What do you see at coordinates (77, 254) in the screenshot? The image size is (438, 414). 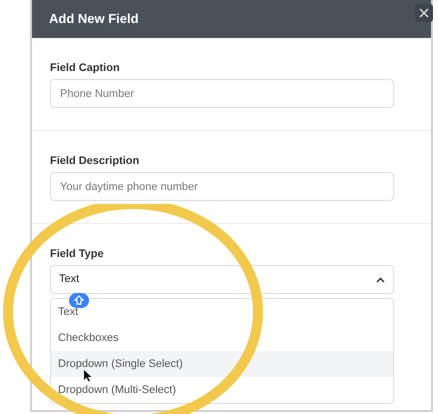 I see `field-label: Field Type` at bounding box center [77, 254].